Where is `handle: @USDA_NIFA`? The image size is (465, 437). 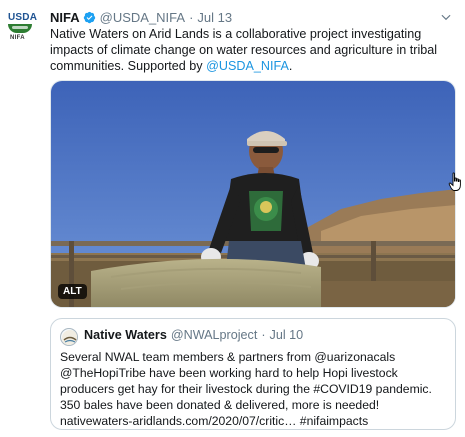
handle: @USDA_NIFA is located at coordinates (142, 17).